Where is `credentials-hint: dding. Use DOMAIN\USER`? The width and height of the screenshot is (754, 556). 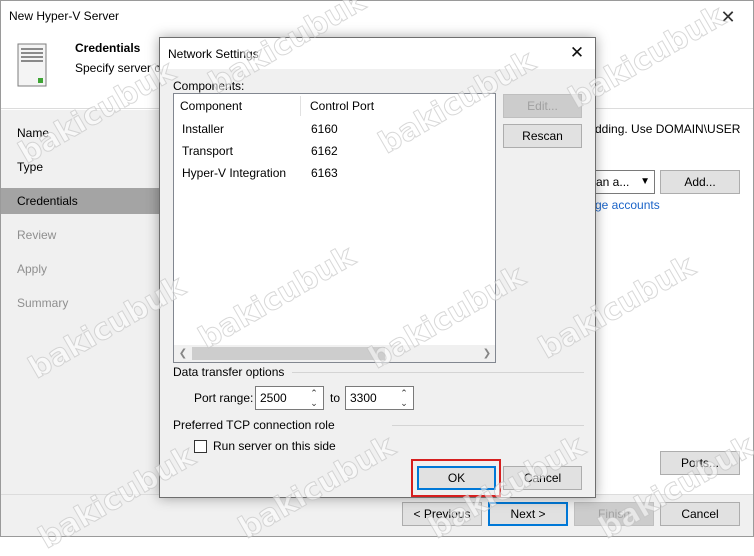
credentials-hint: dding. Use DOMAIN\USER is located at coordinates (668, 129).